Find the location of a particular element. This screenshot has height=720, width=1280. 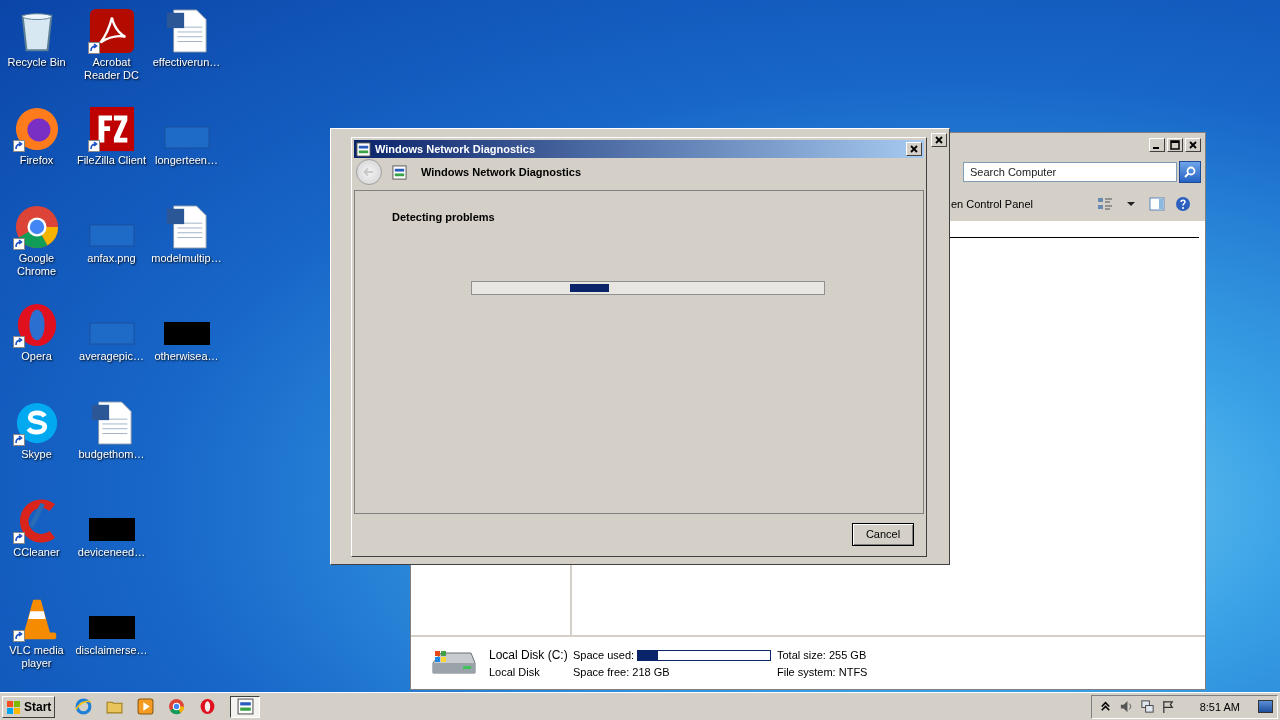

maximize-icon is located at coordinates (1175, 145).